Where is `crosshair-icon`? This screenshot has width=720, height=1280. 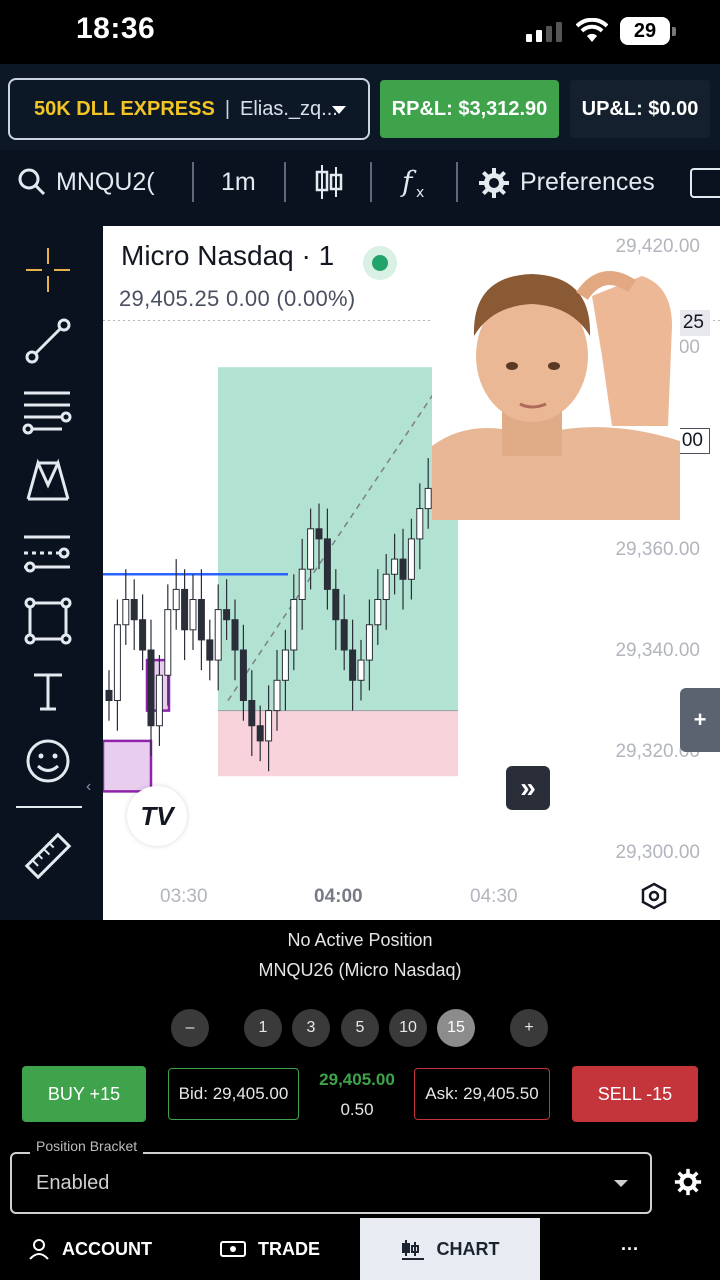
crosshair-icon is located at coordinates (48, 270).